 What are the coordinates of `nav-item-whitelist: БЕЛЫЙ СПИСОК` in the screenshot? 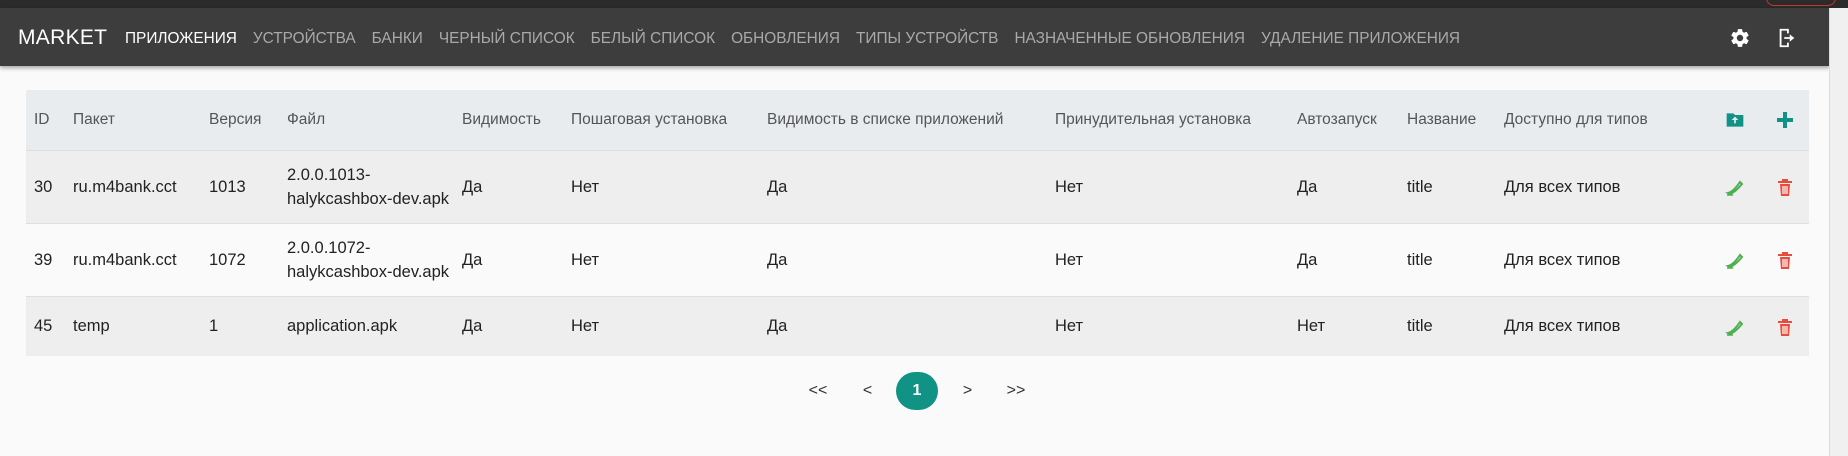 It's located at (653, 39).